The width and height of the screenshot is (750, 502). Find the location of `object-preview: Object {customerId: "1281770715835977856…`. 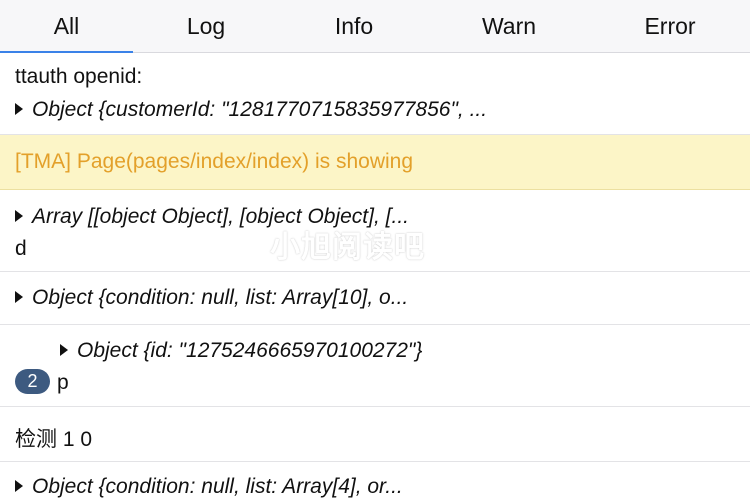

object-preview: Object {customerId: "1281770715835977856… is located at coordinates (251, 110).